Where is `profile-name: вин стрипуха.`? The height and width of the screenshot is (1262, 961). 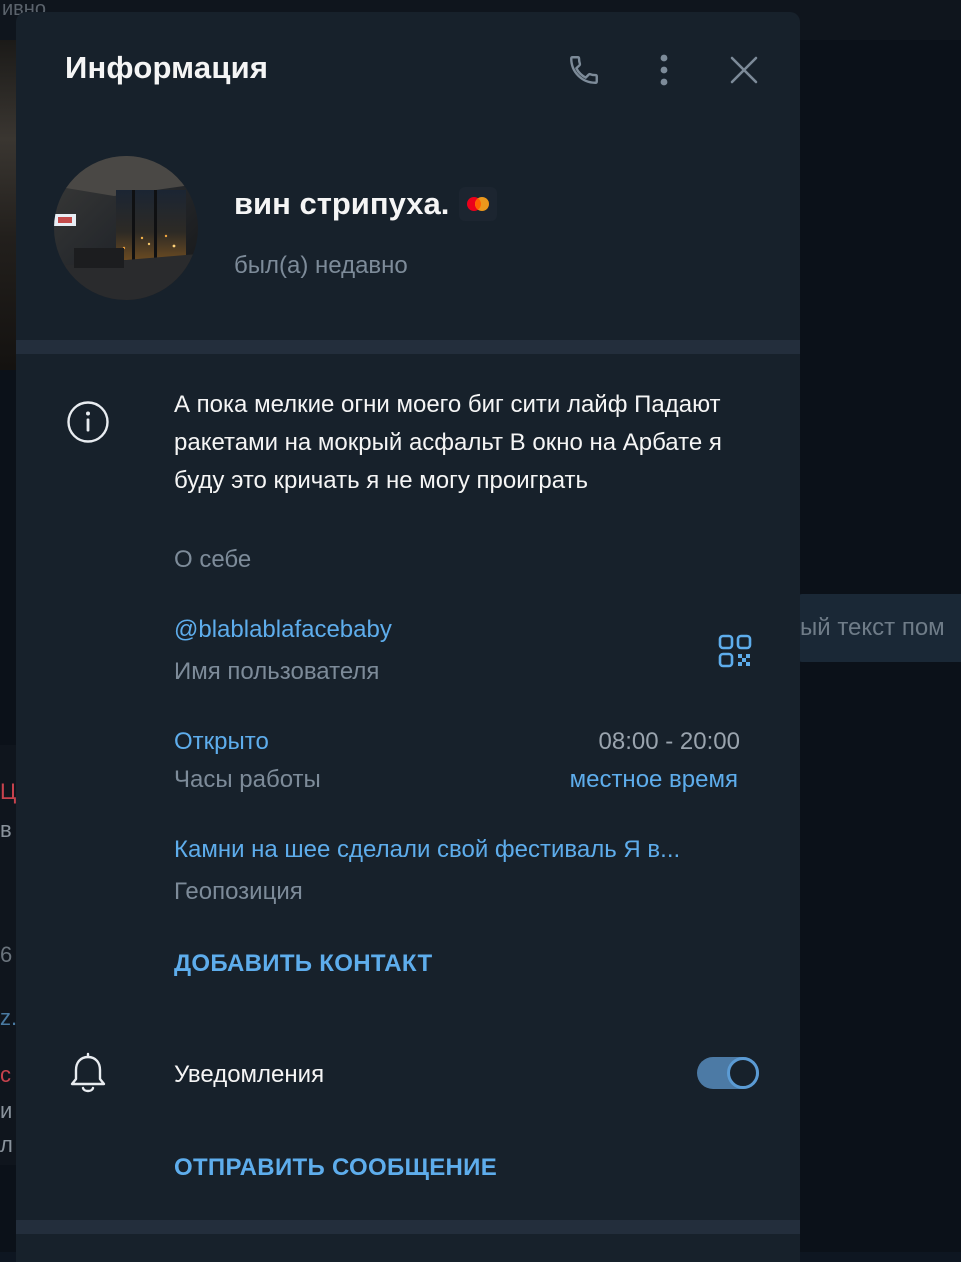
profile-name: вин стрипуха. is located at coordinates (341, 204).